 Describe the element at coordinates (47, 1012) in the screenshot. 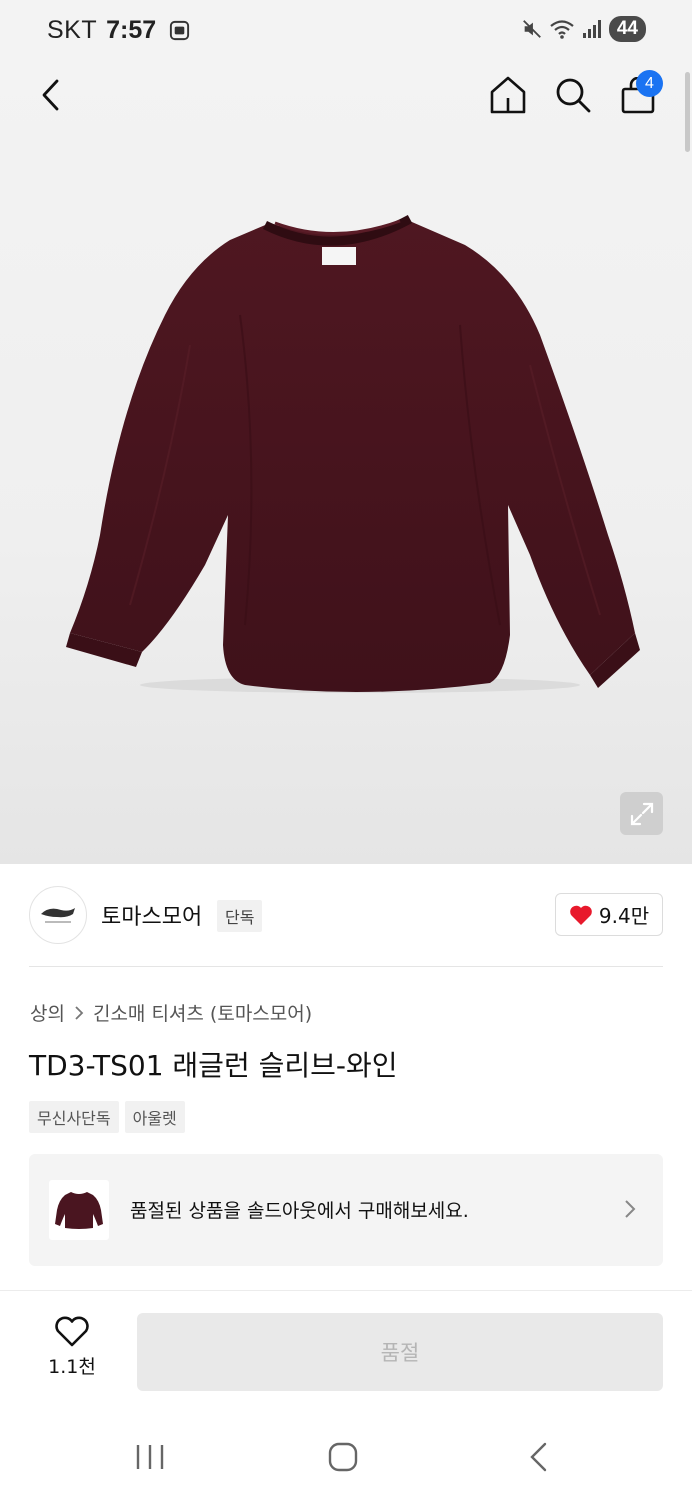

I see `breadcrumb-category: 상의` at that location.